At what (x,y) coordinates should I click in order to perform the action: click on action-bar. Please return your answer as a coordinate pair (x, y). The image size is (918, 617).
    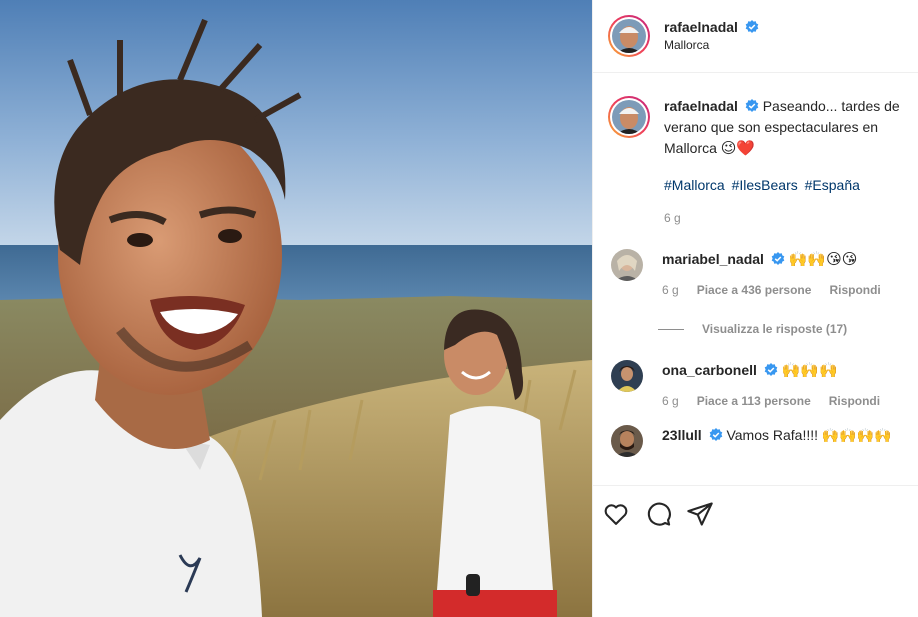
    Looking at the image, I should click on (755, 513).